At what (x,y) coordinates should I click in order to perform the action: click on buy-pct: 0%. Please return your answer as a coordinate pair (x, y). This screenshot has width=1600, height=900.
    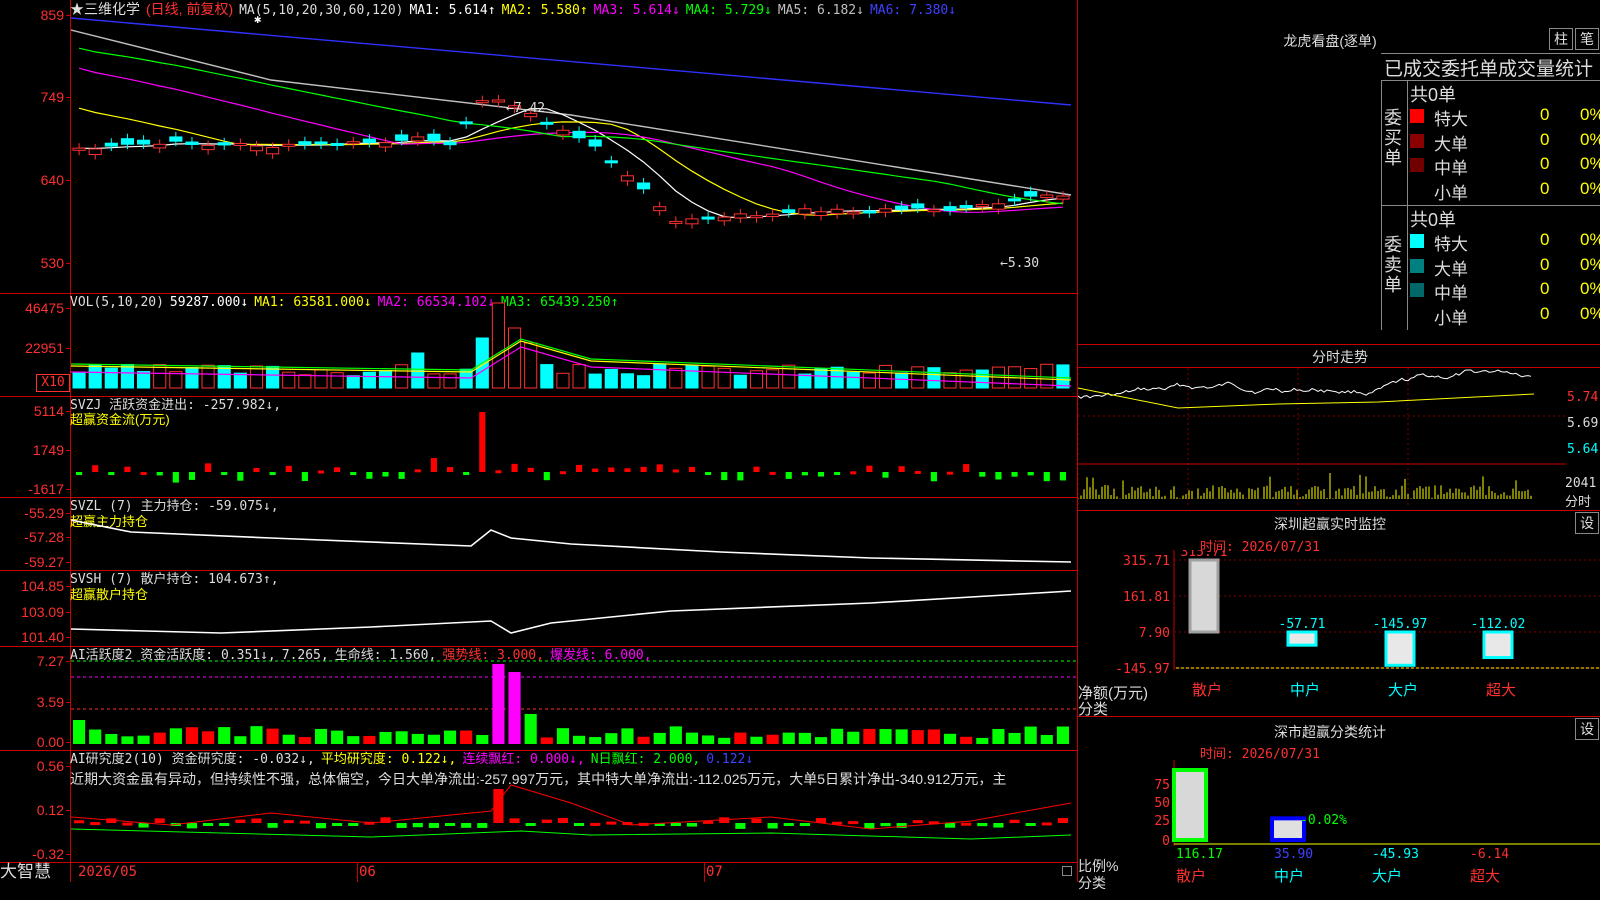
    Looking at the image, I should click on (1590, 114).